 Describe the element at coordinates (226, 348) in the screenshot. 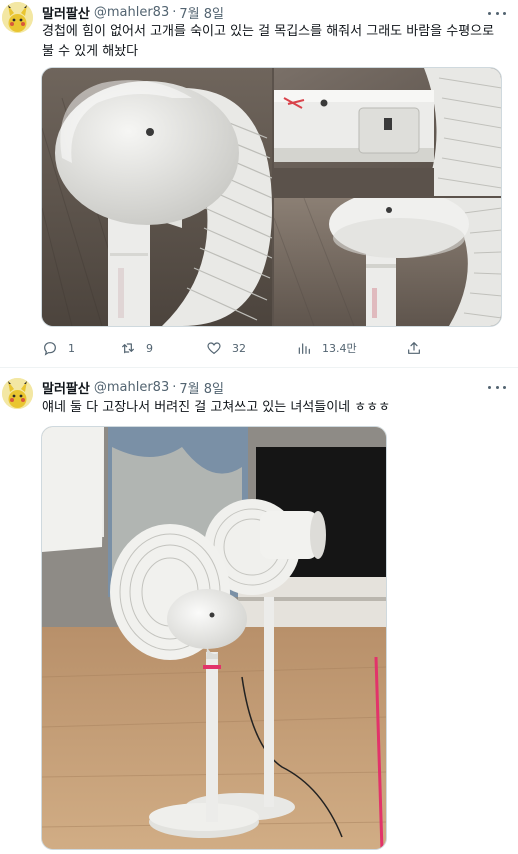

I see `like-button: 32` at that location.